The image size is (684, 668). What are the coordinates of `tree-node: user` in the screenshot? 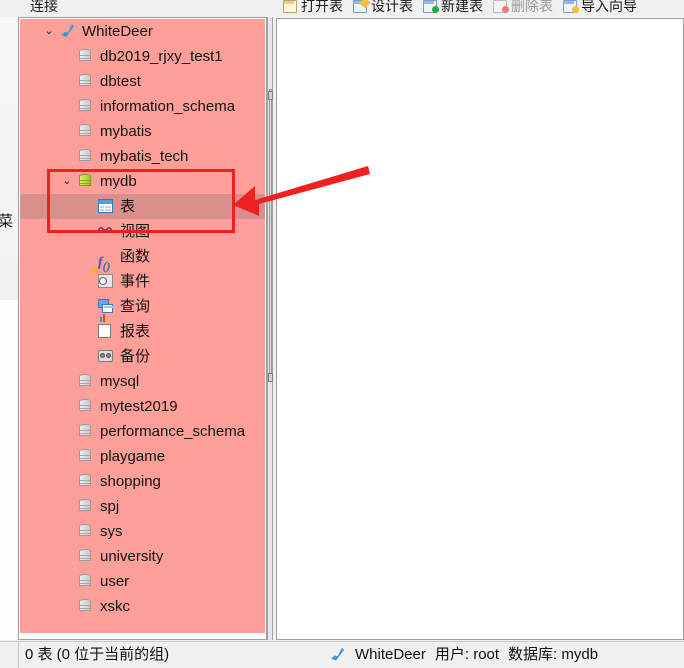 It's located at (142, 581).